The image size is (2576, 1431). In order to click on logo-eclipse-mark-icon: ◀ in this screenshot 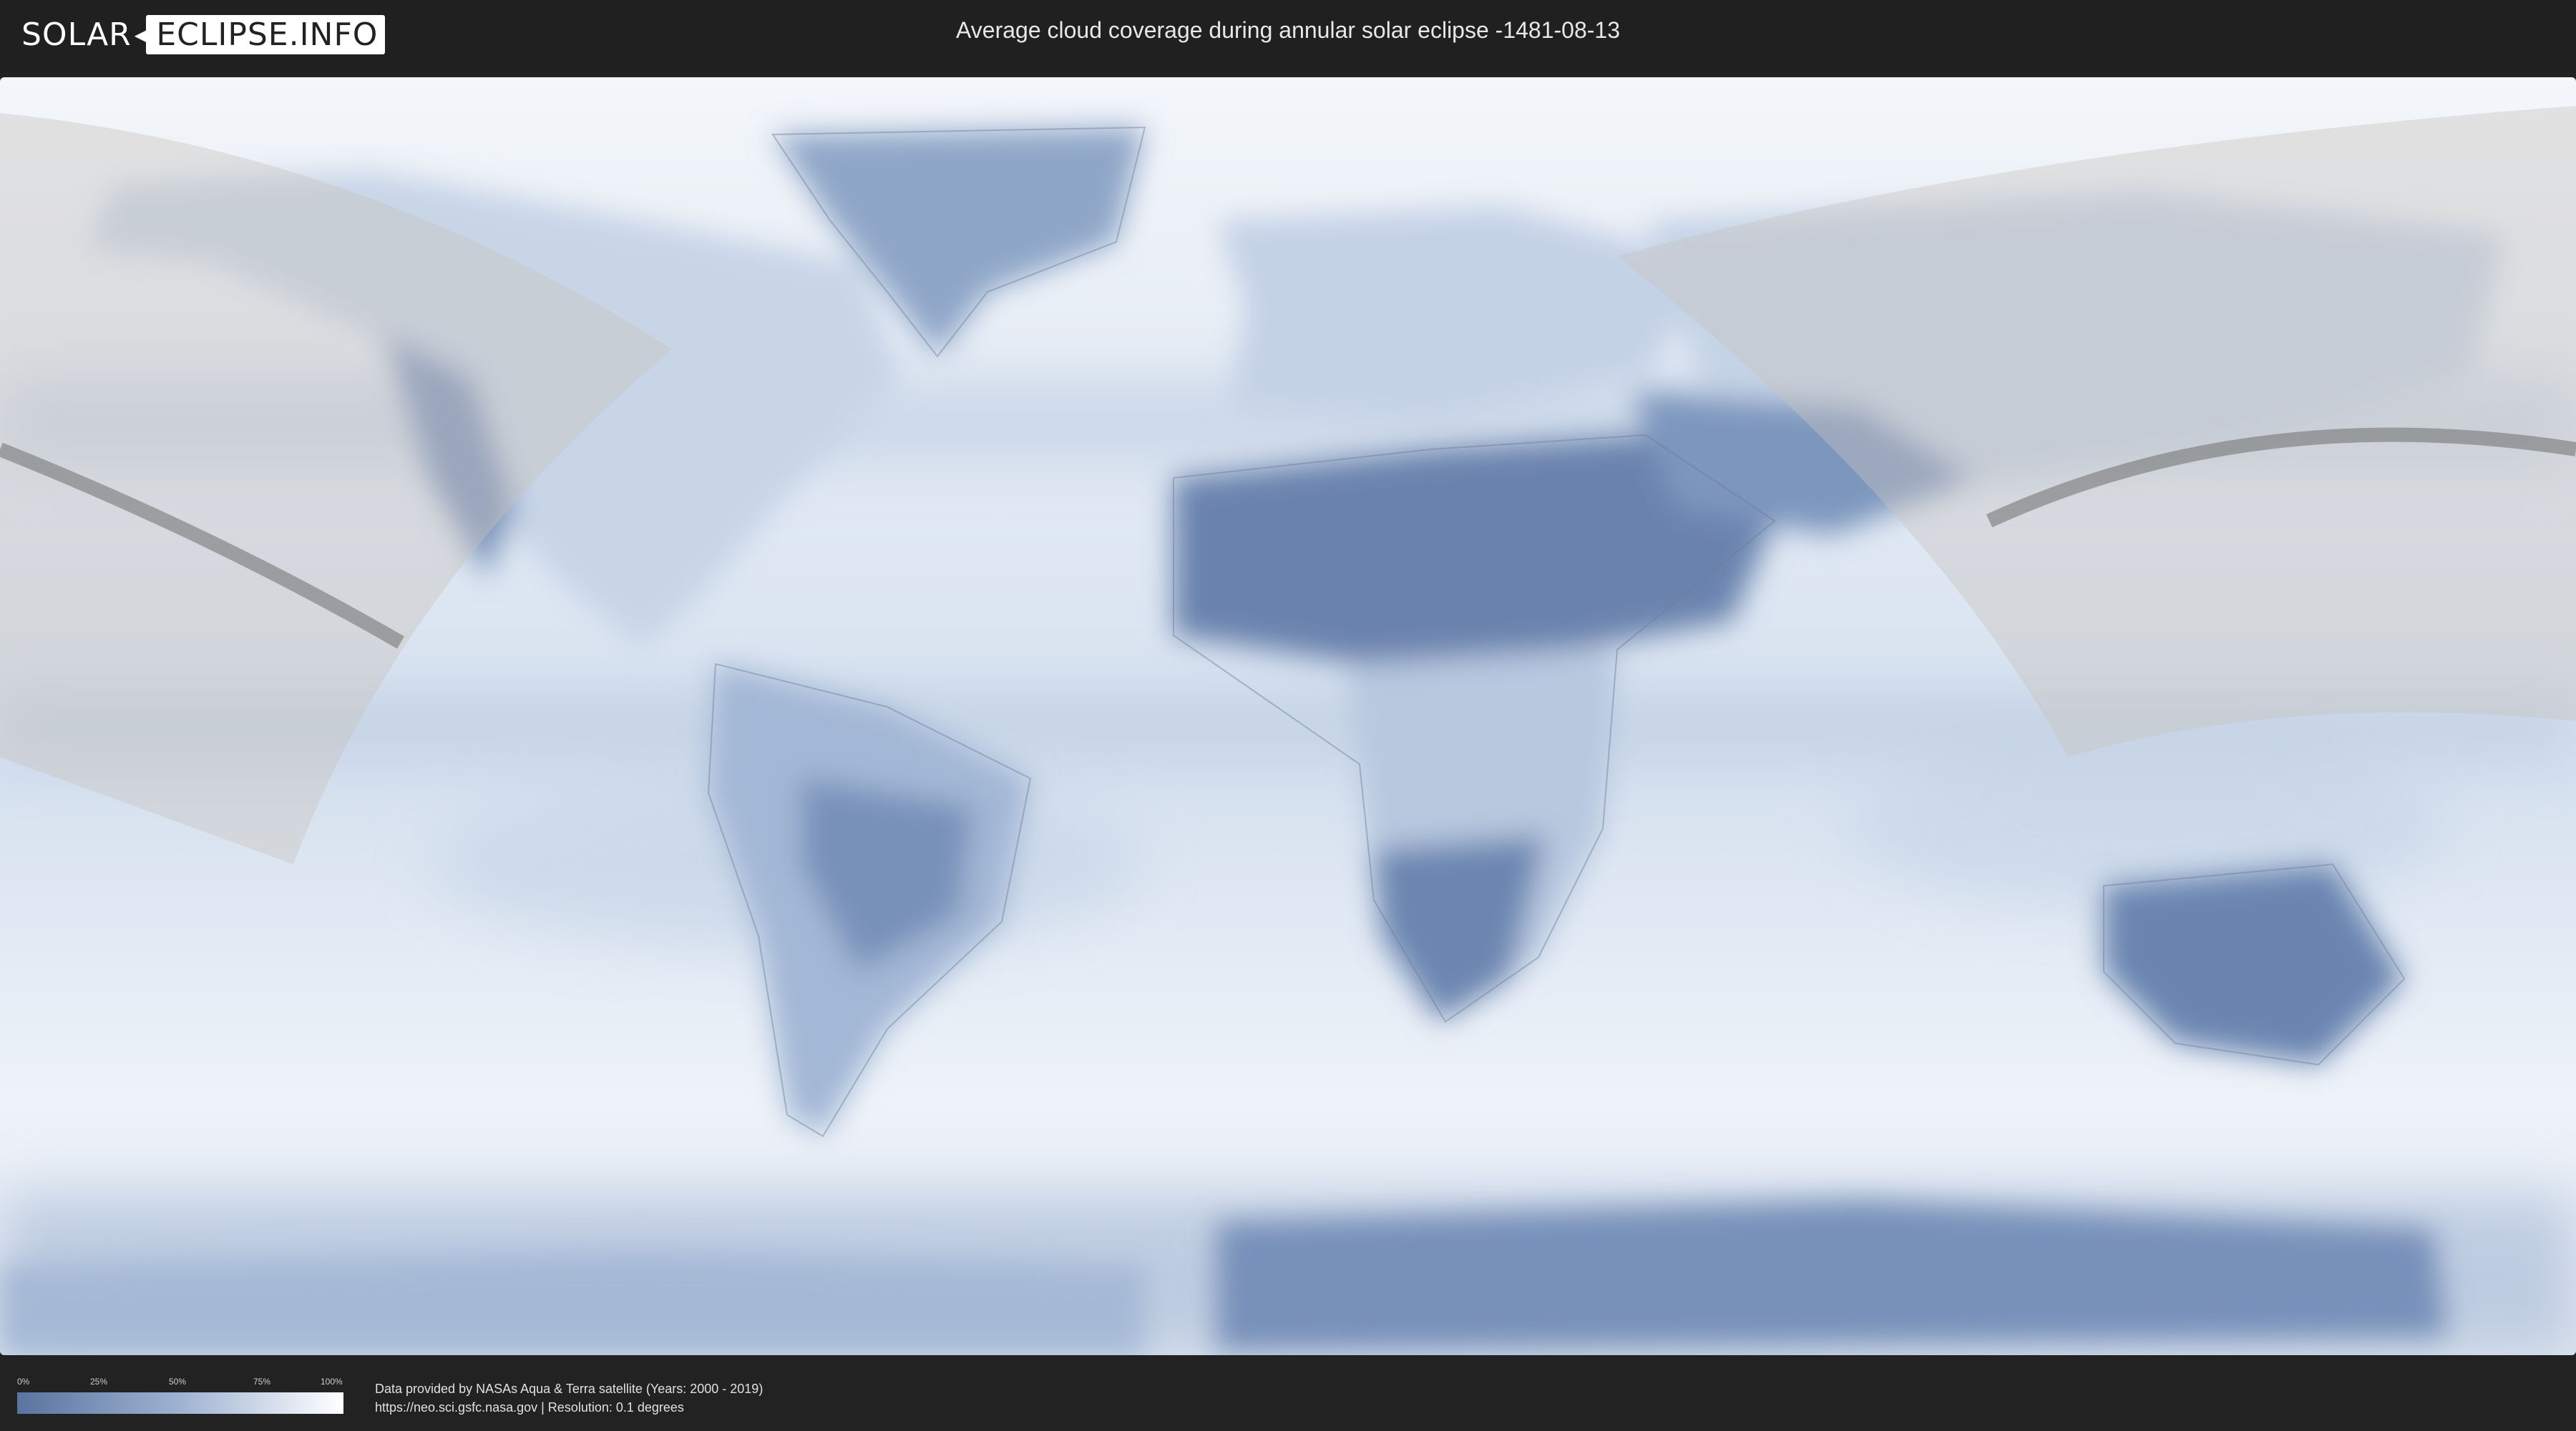, I will do `click(142, 34)`.